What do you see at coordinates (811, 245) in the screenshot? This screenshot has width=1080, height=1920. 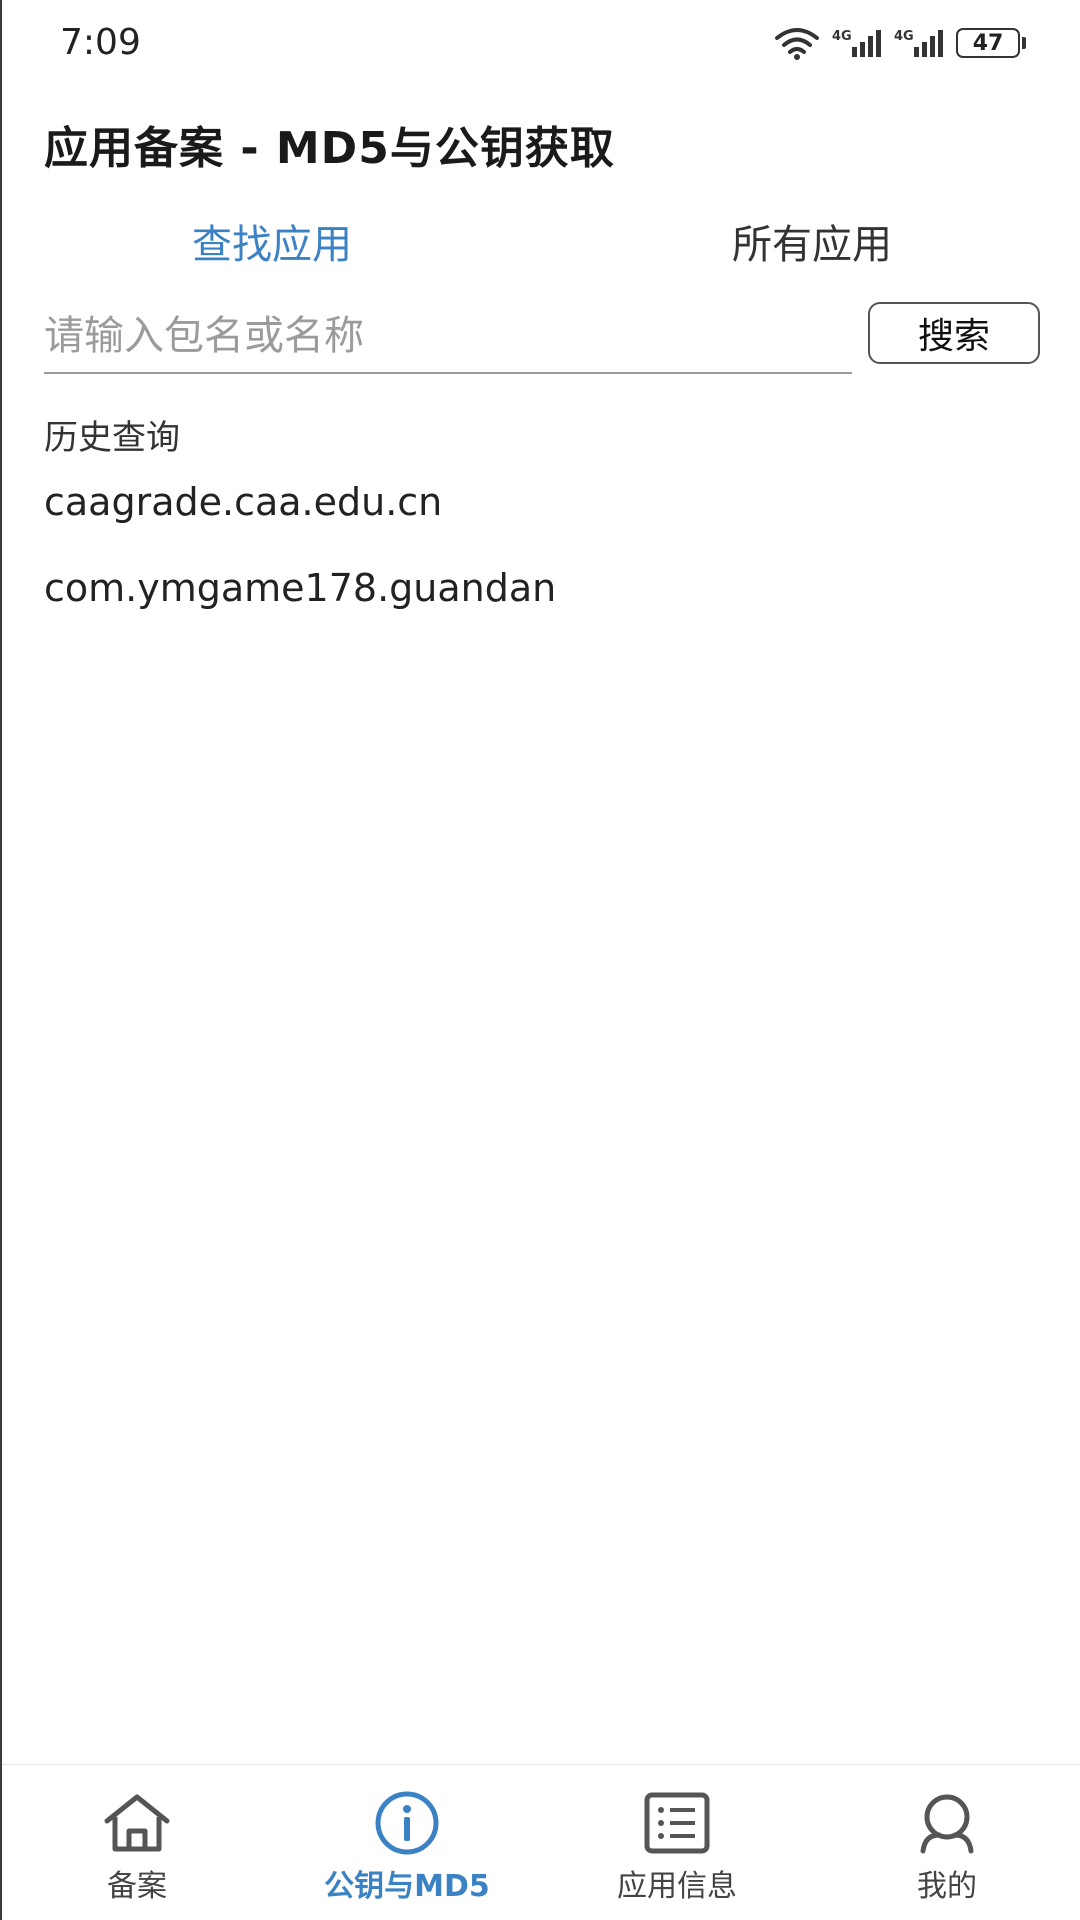 I see `tab-all-apps: 所有应用` at bounding box center [811, 245].